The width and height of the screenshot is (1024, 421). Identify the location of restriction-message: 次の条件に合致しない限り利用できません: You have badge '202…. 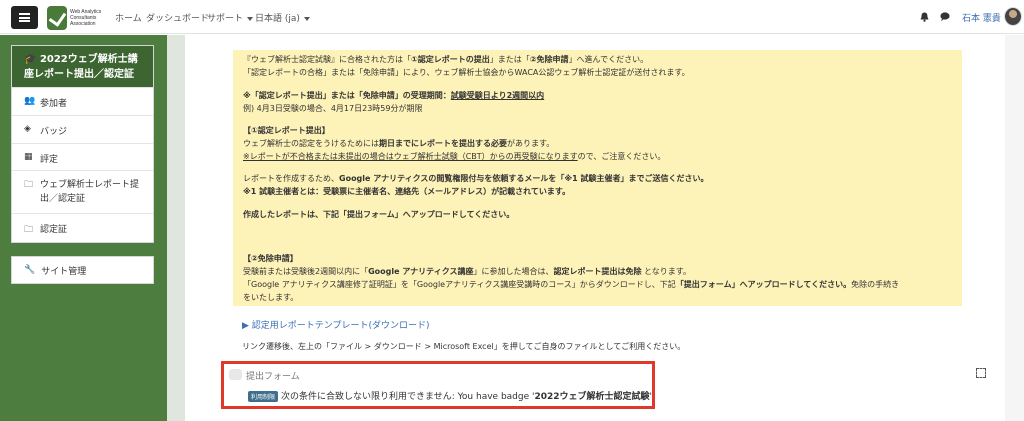
(467, 397).